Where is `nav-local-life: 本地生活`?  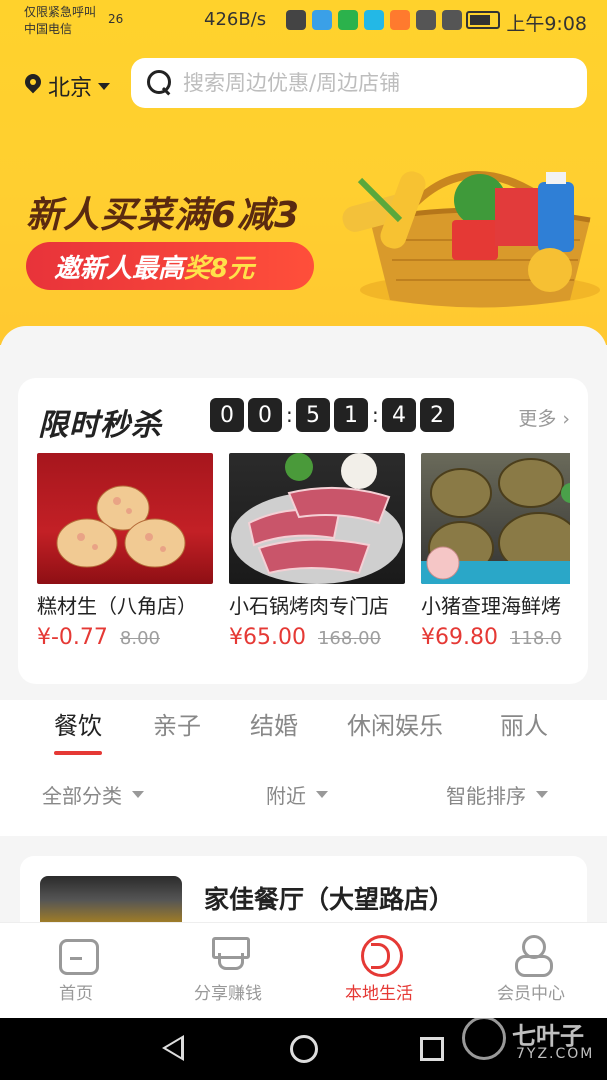
nav-local-life: 本地生活 is located at coordinates (379, 968).